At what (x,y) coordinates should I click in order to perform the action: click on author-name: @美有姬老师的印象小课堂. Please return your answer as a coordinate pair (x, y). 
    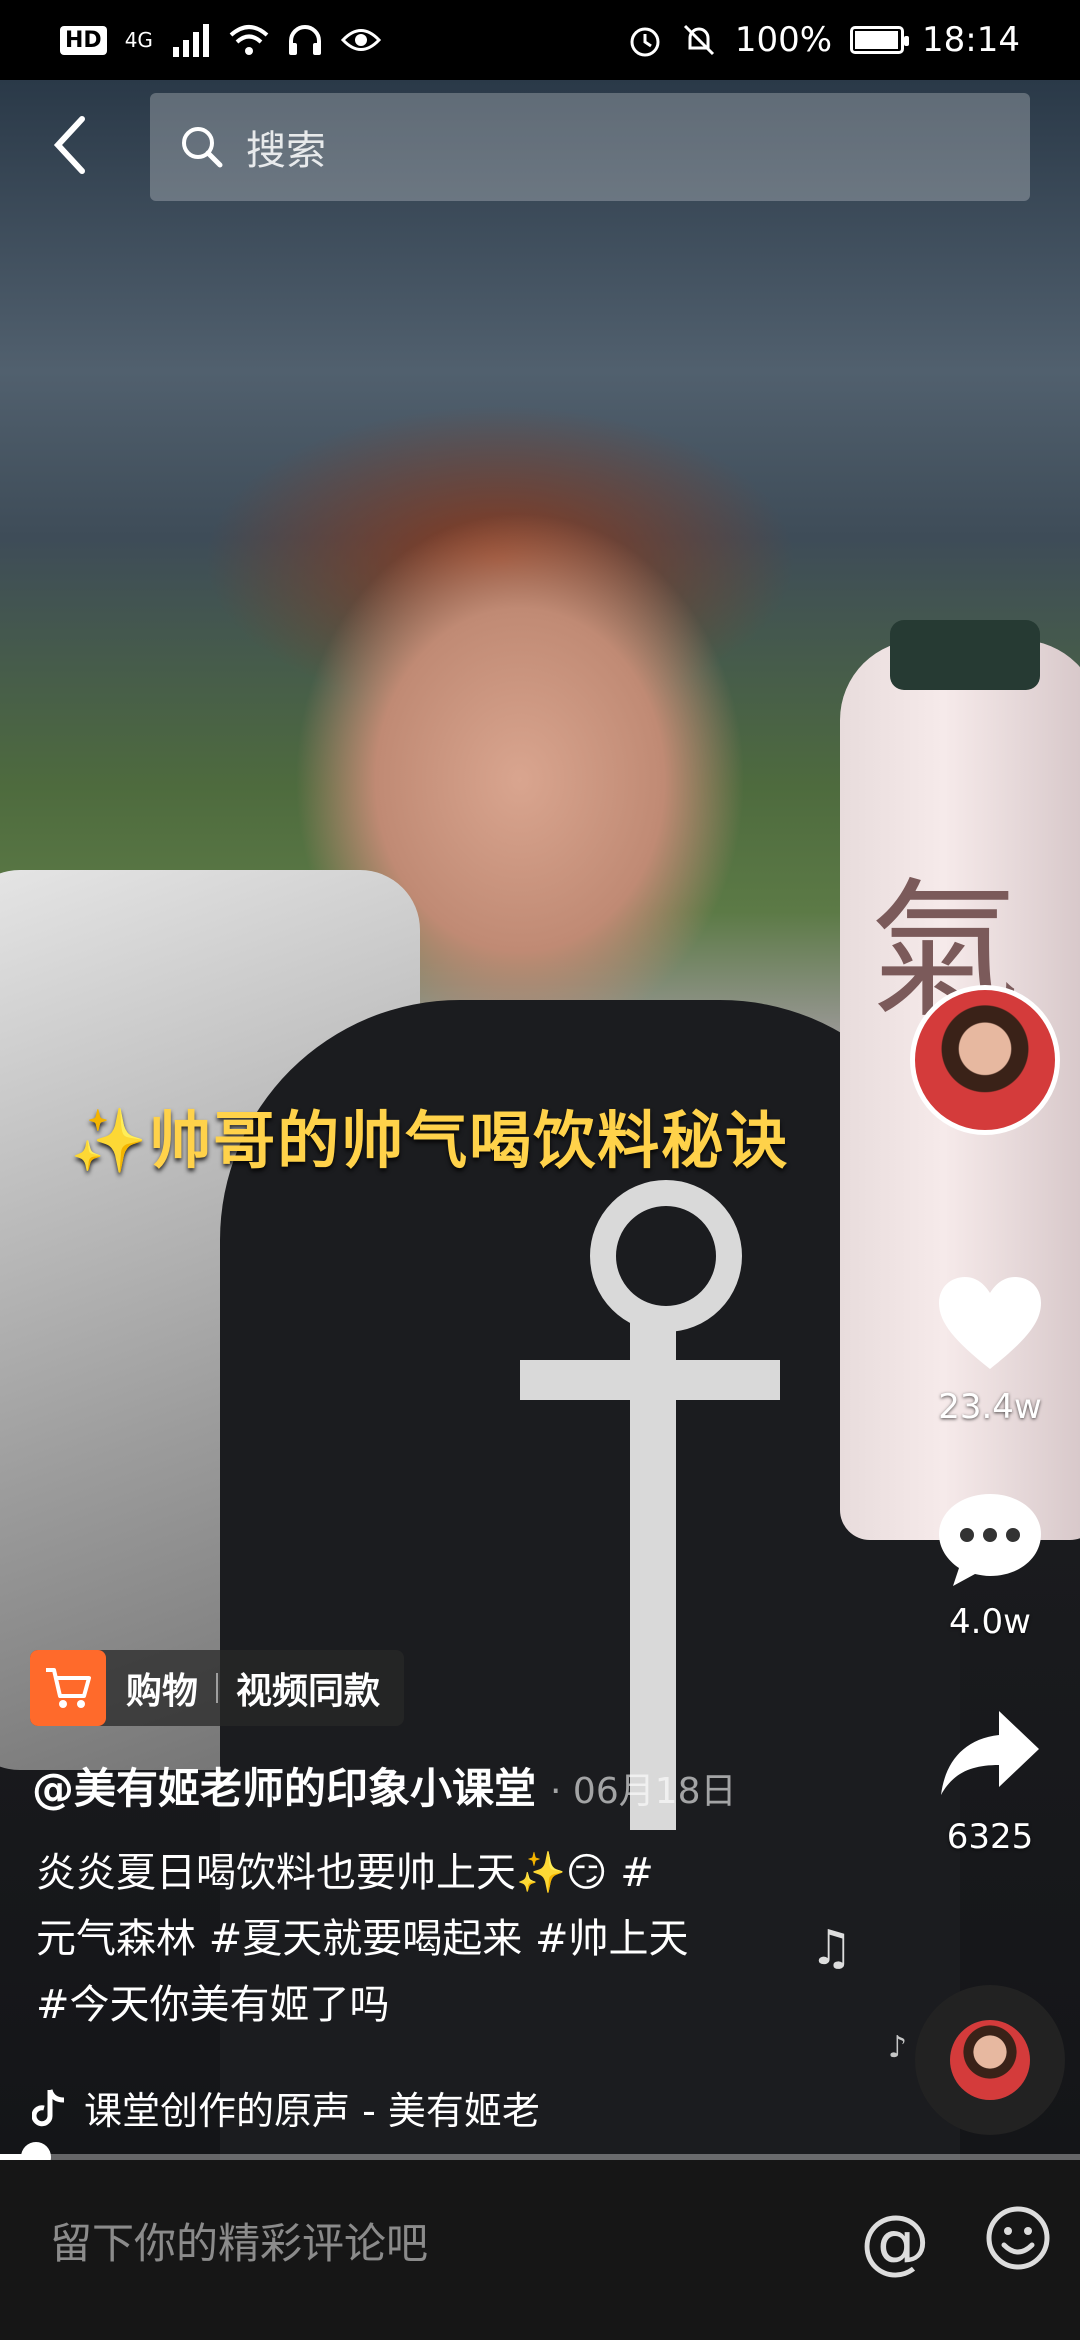
    Looking at the image, I should click on (284, 1785).